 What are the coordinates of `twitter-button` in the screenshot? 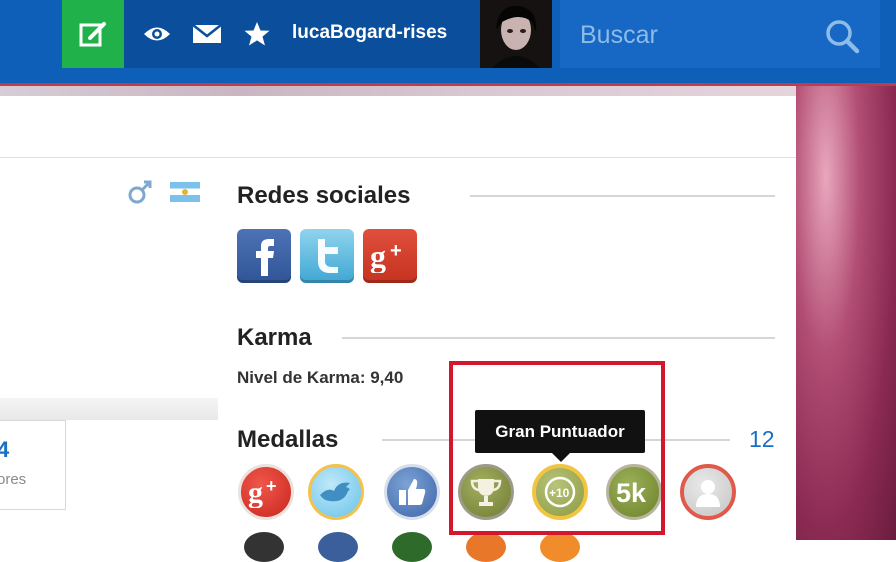 It's located at (327, 256).